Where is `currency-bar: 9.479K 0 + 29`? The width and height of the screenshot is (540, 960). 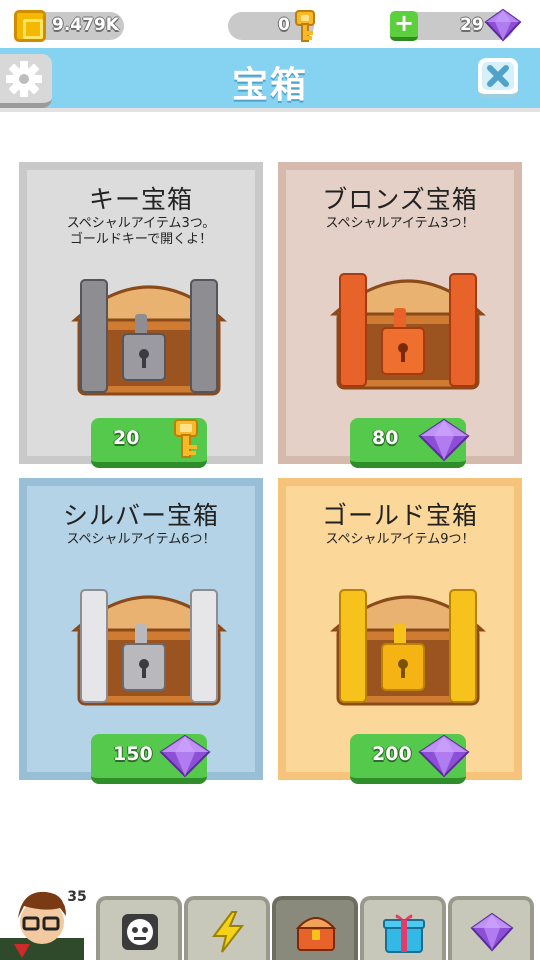
currency-bar: 9.479K 0 + 29 is located at coordinates (270, 24).